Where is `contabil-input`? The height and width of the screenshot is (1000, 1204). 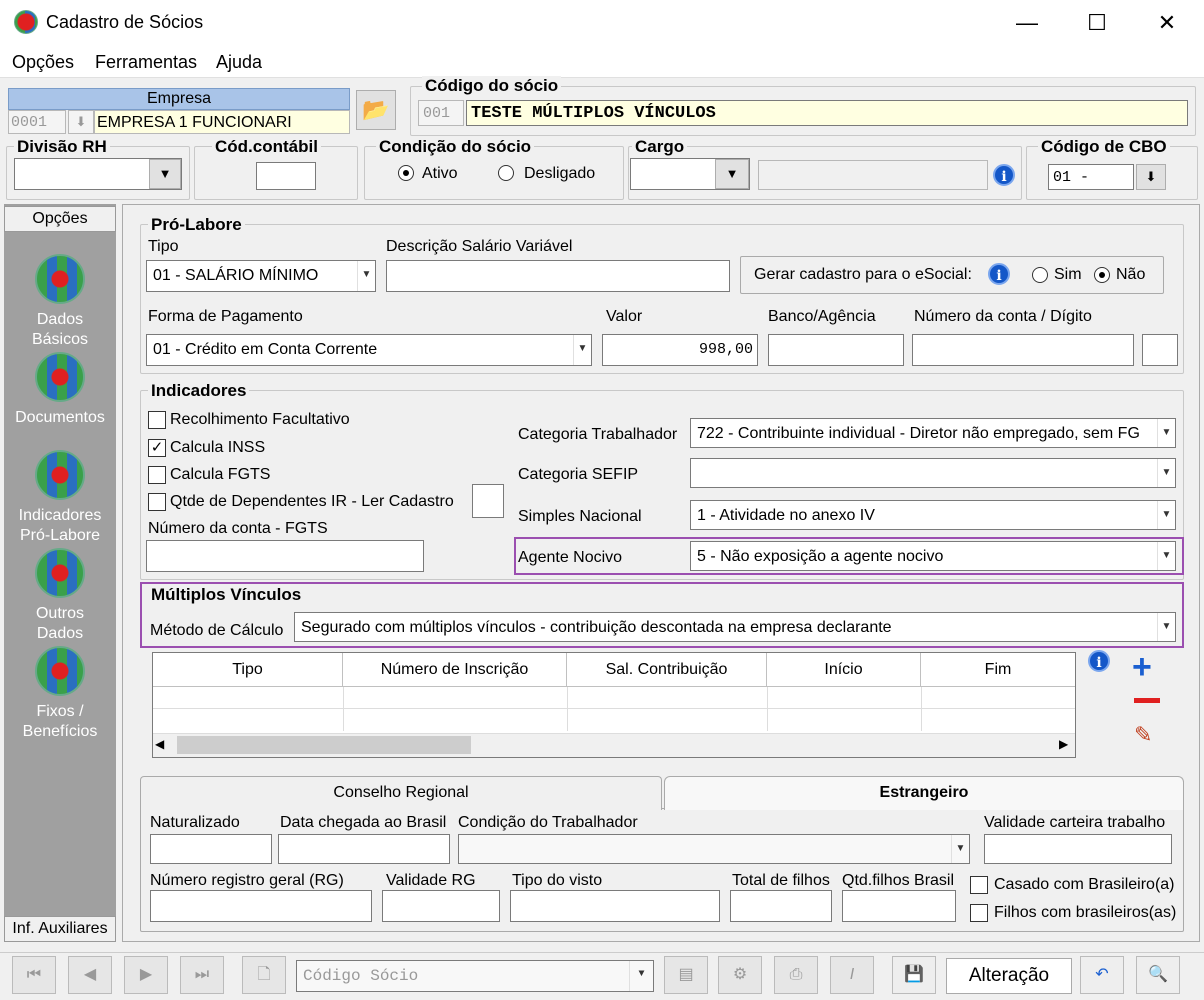
contabil-input is located at coordinates (286, 176).